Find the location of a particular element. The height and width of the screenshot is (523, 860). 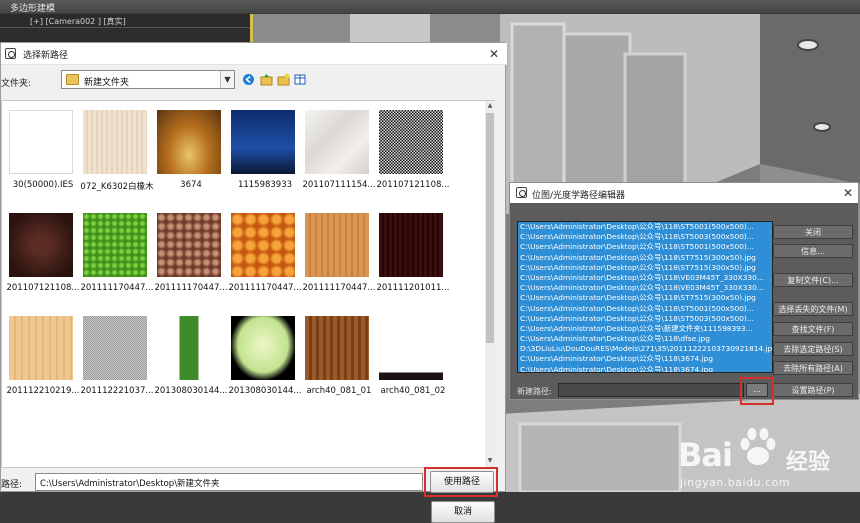

up-folder-icon is located at coordinates (266, 79).